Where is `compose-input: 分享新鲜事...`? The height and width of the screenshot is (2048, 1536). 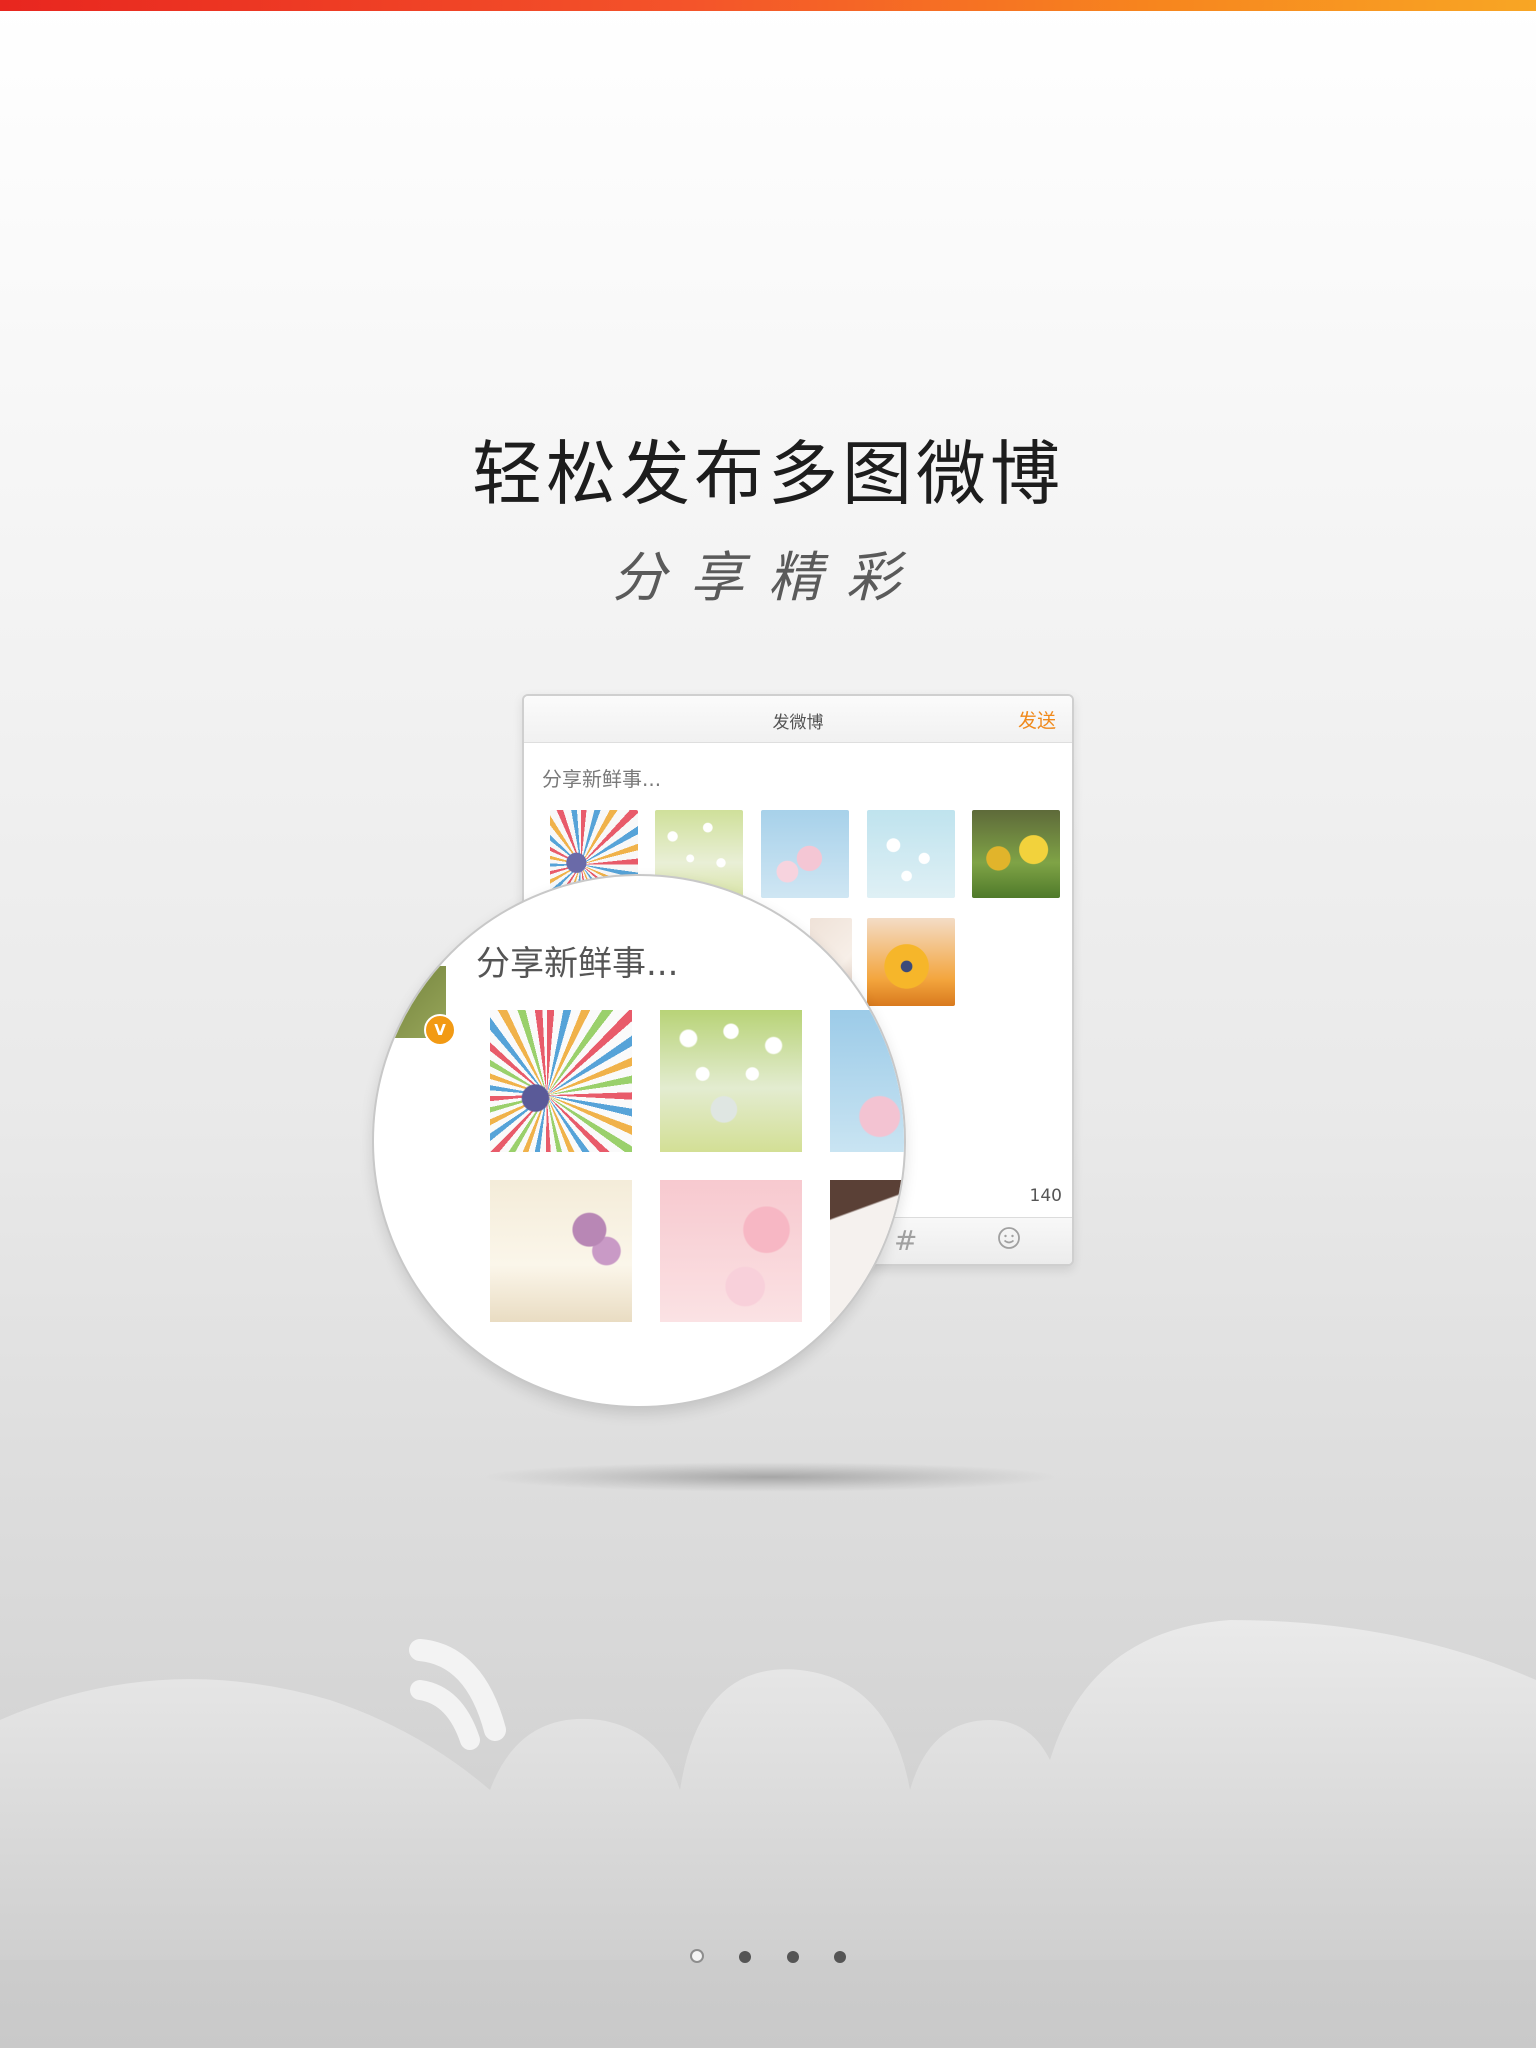 compose-input: 分享新鲜事... is located at coordinates (601, 777).